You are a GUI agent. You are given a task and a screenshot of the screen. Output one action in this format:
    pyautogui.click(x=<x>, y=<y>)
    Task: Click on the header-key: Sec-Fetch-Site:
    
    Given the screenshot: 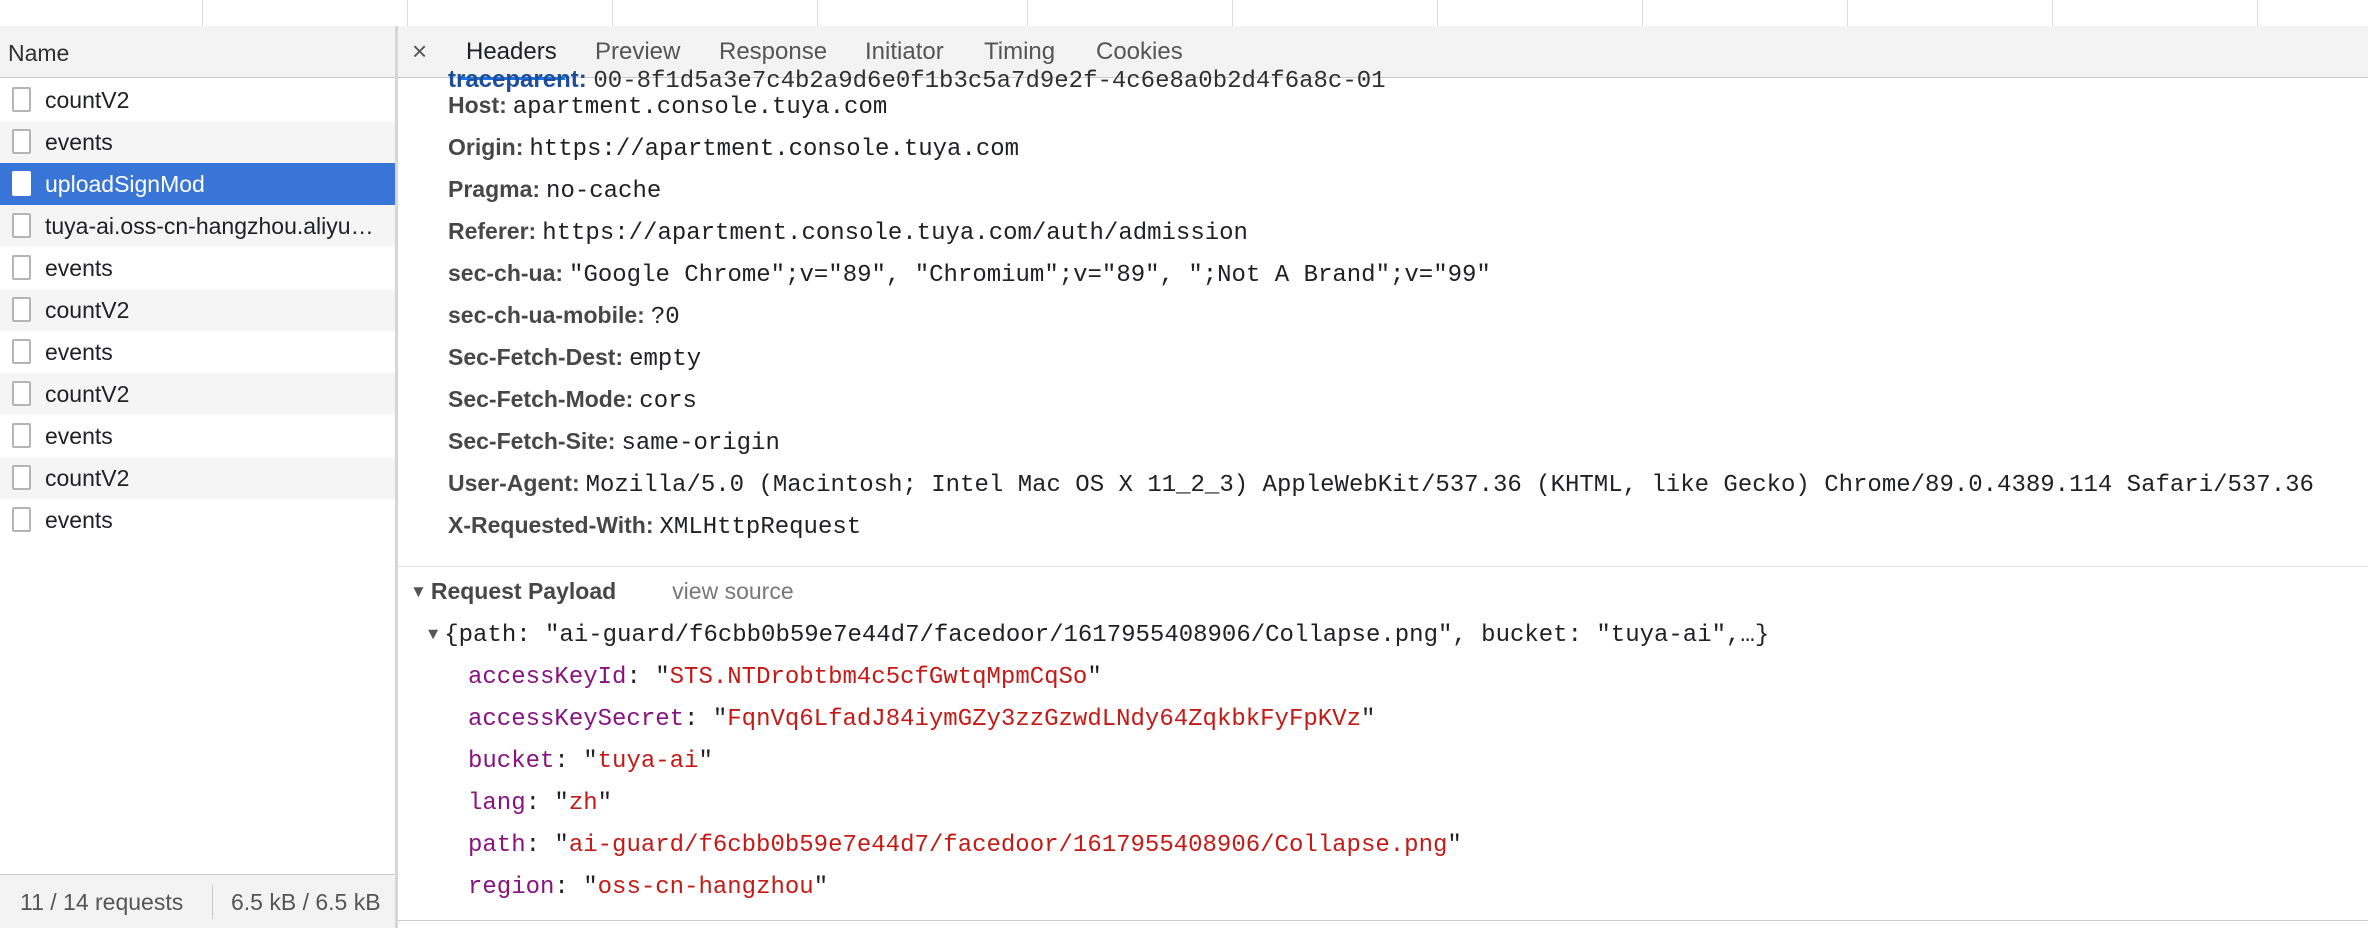 What is the action you would take?
    pyautogui.click(x=532, y=441)
    